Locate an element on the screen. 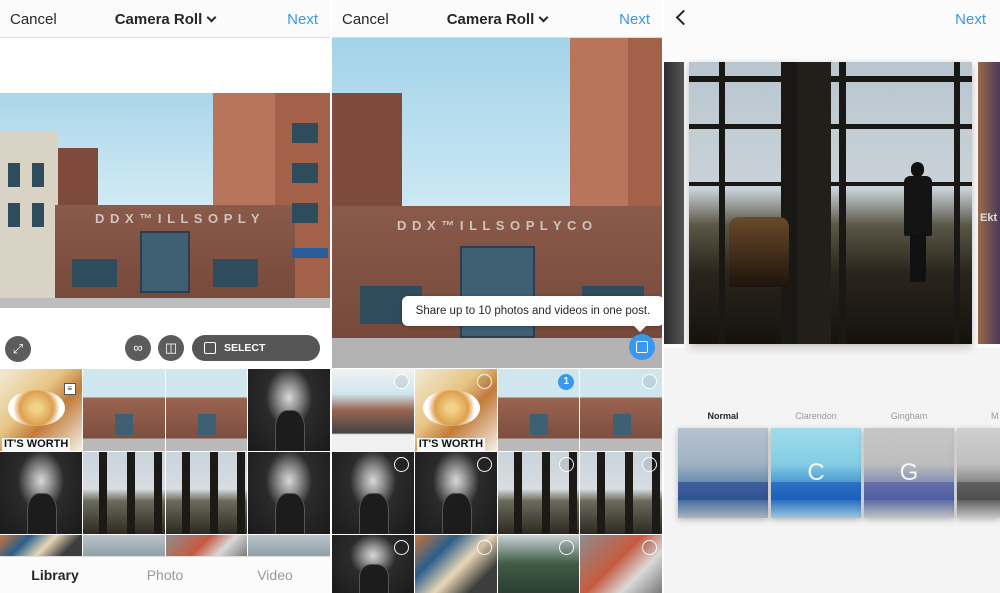  edge-text: Ekt is located at coordinates (989, 218).